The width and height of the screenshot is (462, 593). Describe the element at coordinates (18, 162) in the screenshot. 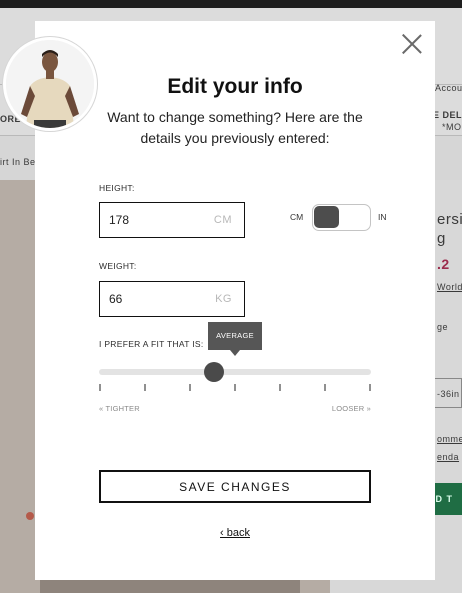

I see `breadcrumb: irt In Be` at that location.